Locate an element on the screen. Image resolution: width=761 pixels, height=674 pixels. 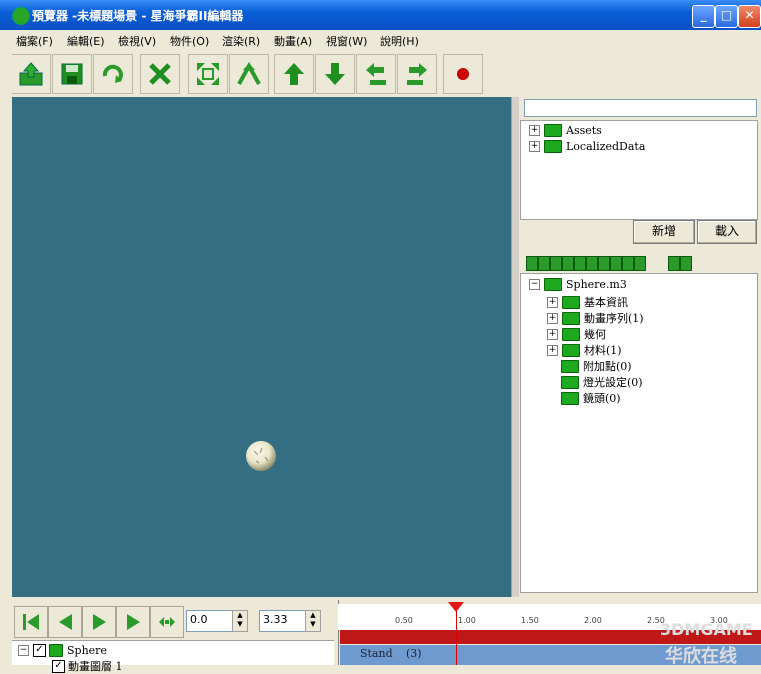
tick-label: 1.50 is located at coordinates (530, 620).